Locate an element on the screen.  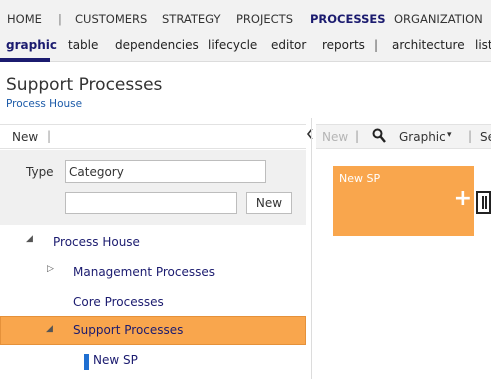
toolbar-next-item: Se is located at coordinates (485, 137).